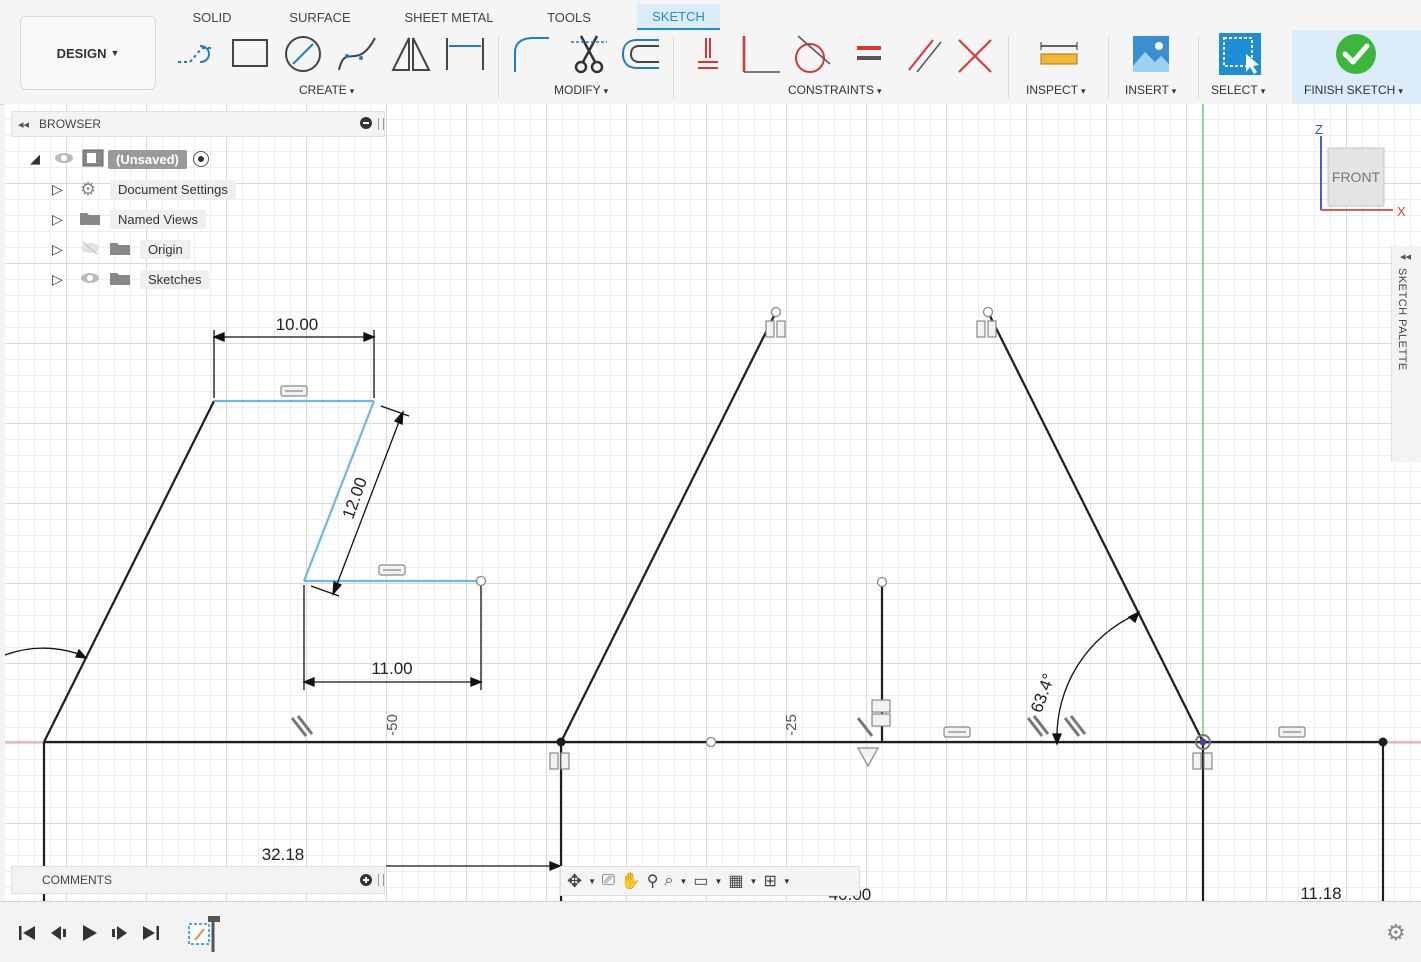 The image size is (1421, 962). I want to click on tab-sheet-metal: SHEET METAL, so click(449, 17).